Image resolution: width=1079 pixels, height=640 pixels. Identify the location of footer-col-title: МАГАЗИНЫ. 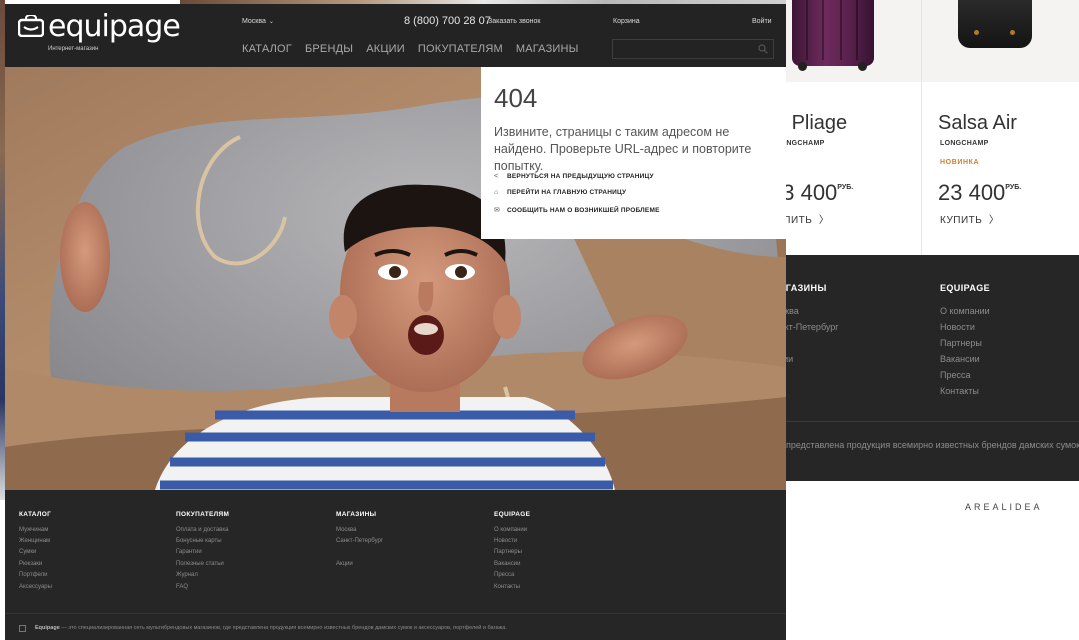
(356, 514).